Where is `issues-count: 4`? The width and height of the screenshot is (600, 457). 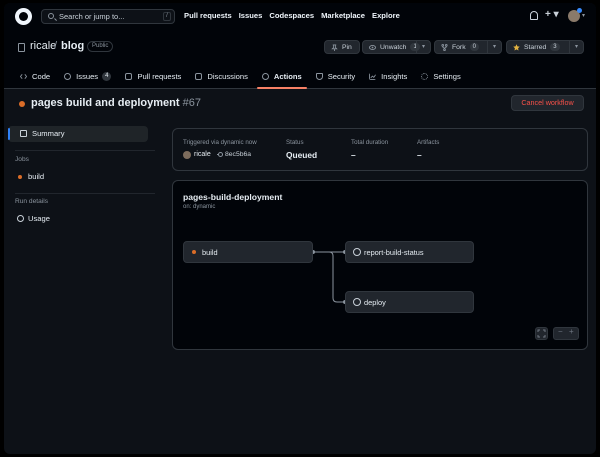
issues-count: 4 is located at coordinates (107, 76).